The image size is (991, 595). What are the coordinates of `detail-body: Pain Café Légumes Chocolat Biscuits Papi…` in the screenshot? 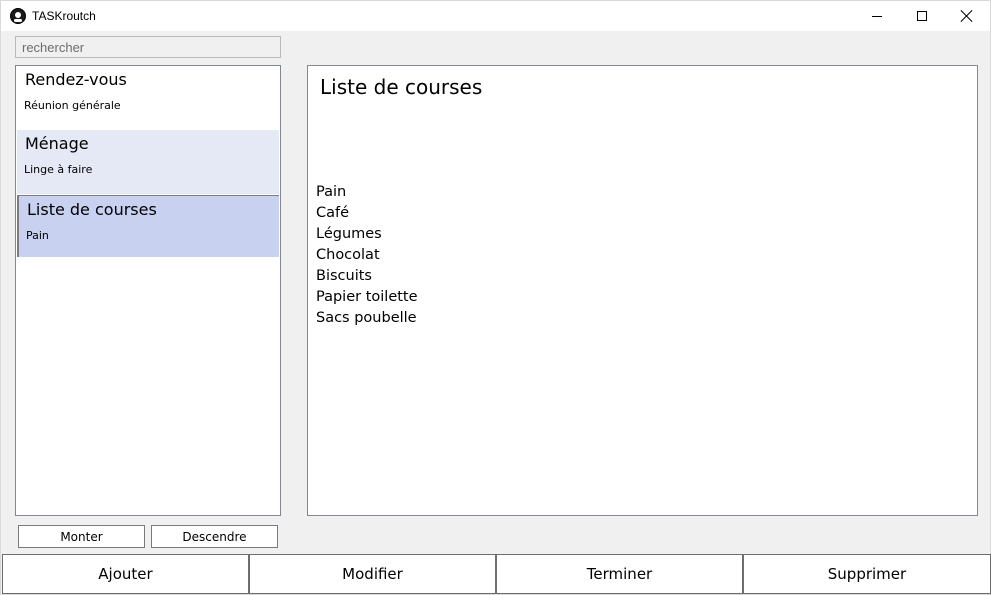 It's located at (367, 255).